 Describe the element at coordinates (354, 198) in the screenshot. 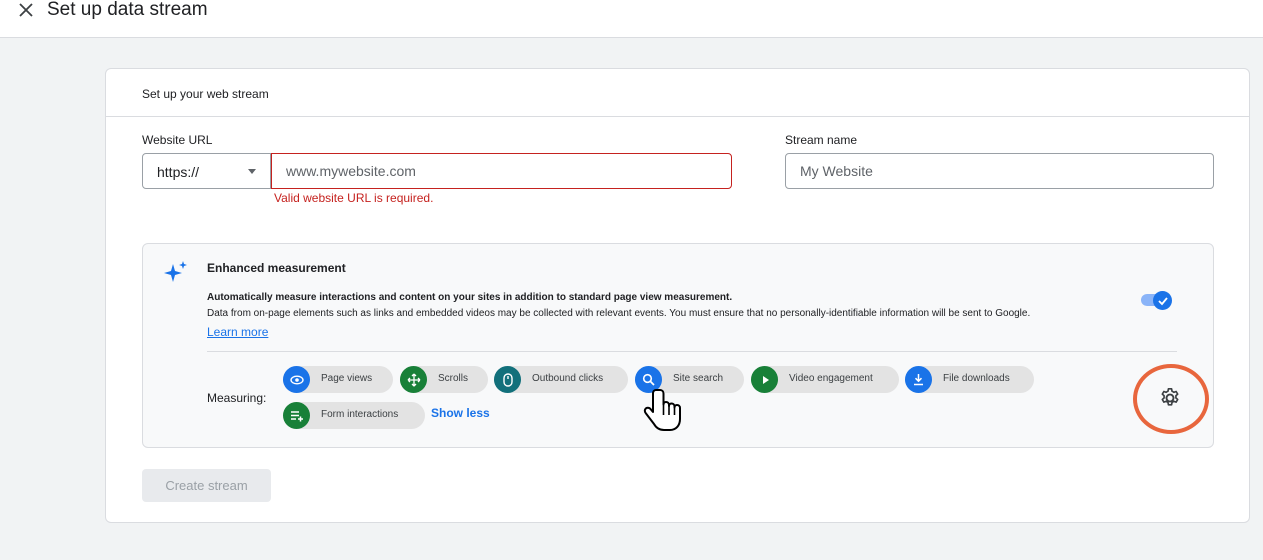

I see `url-error-message: Valid website URL is required.` at that location.